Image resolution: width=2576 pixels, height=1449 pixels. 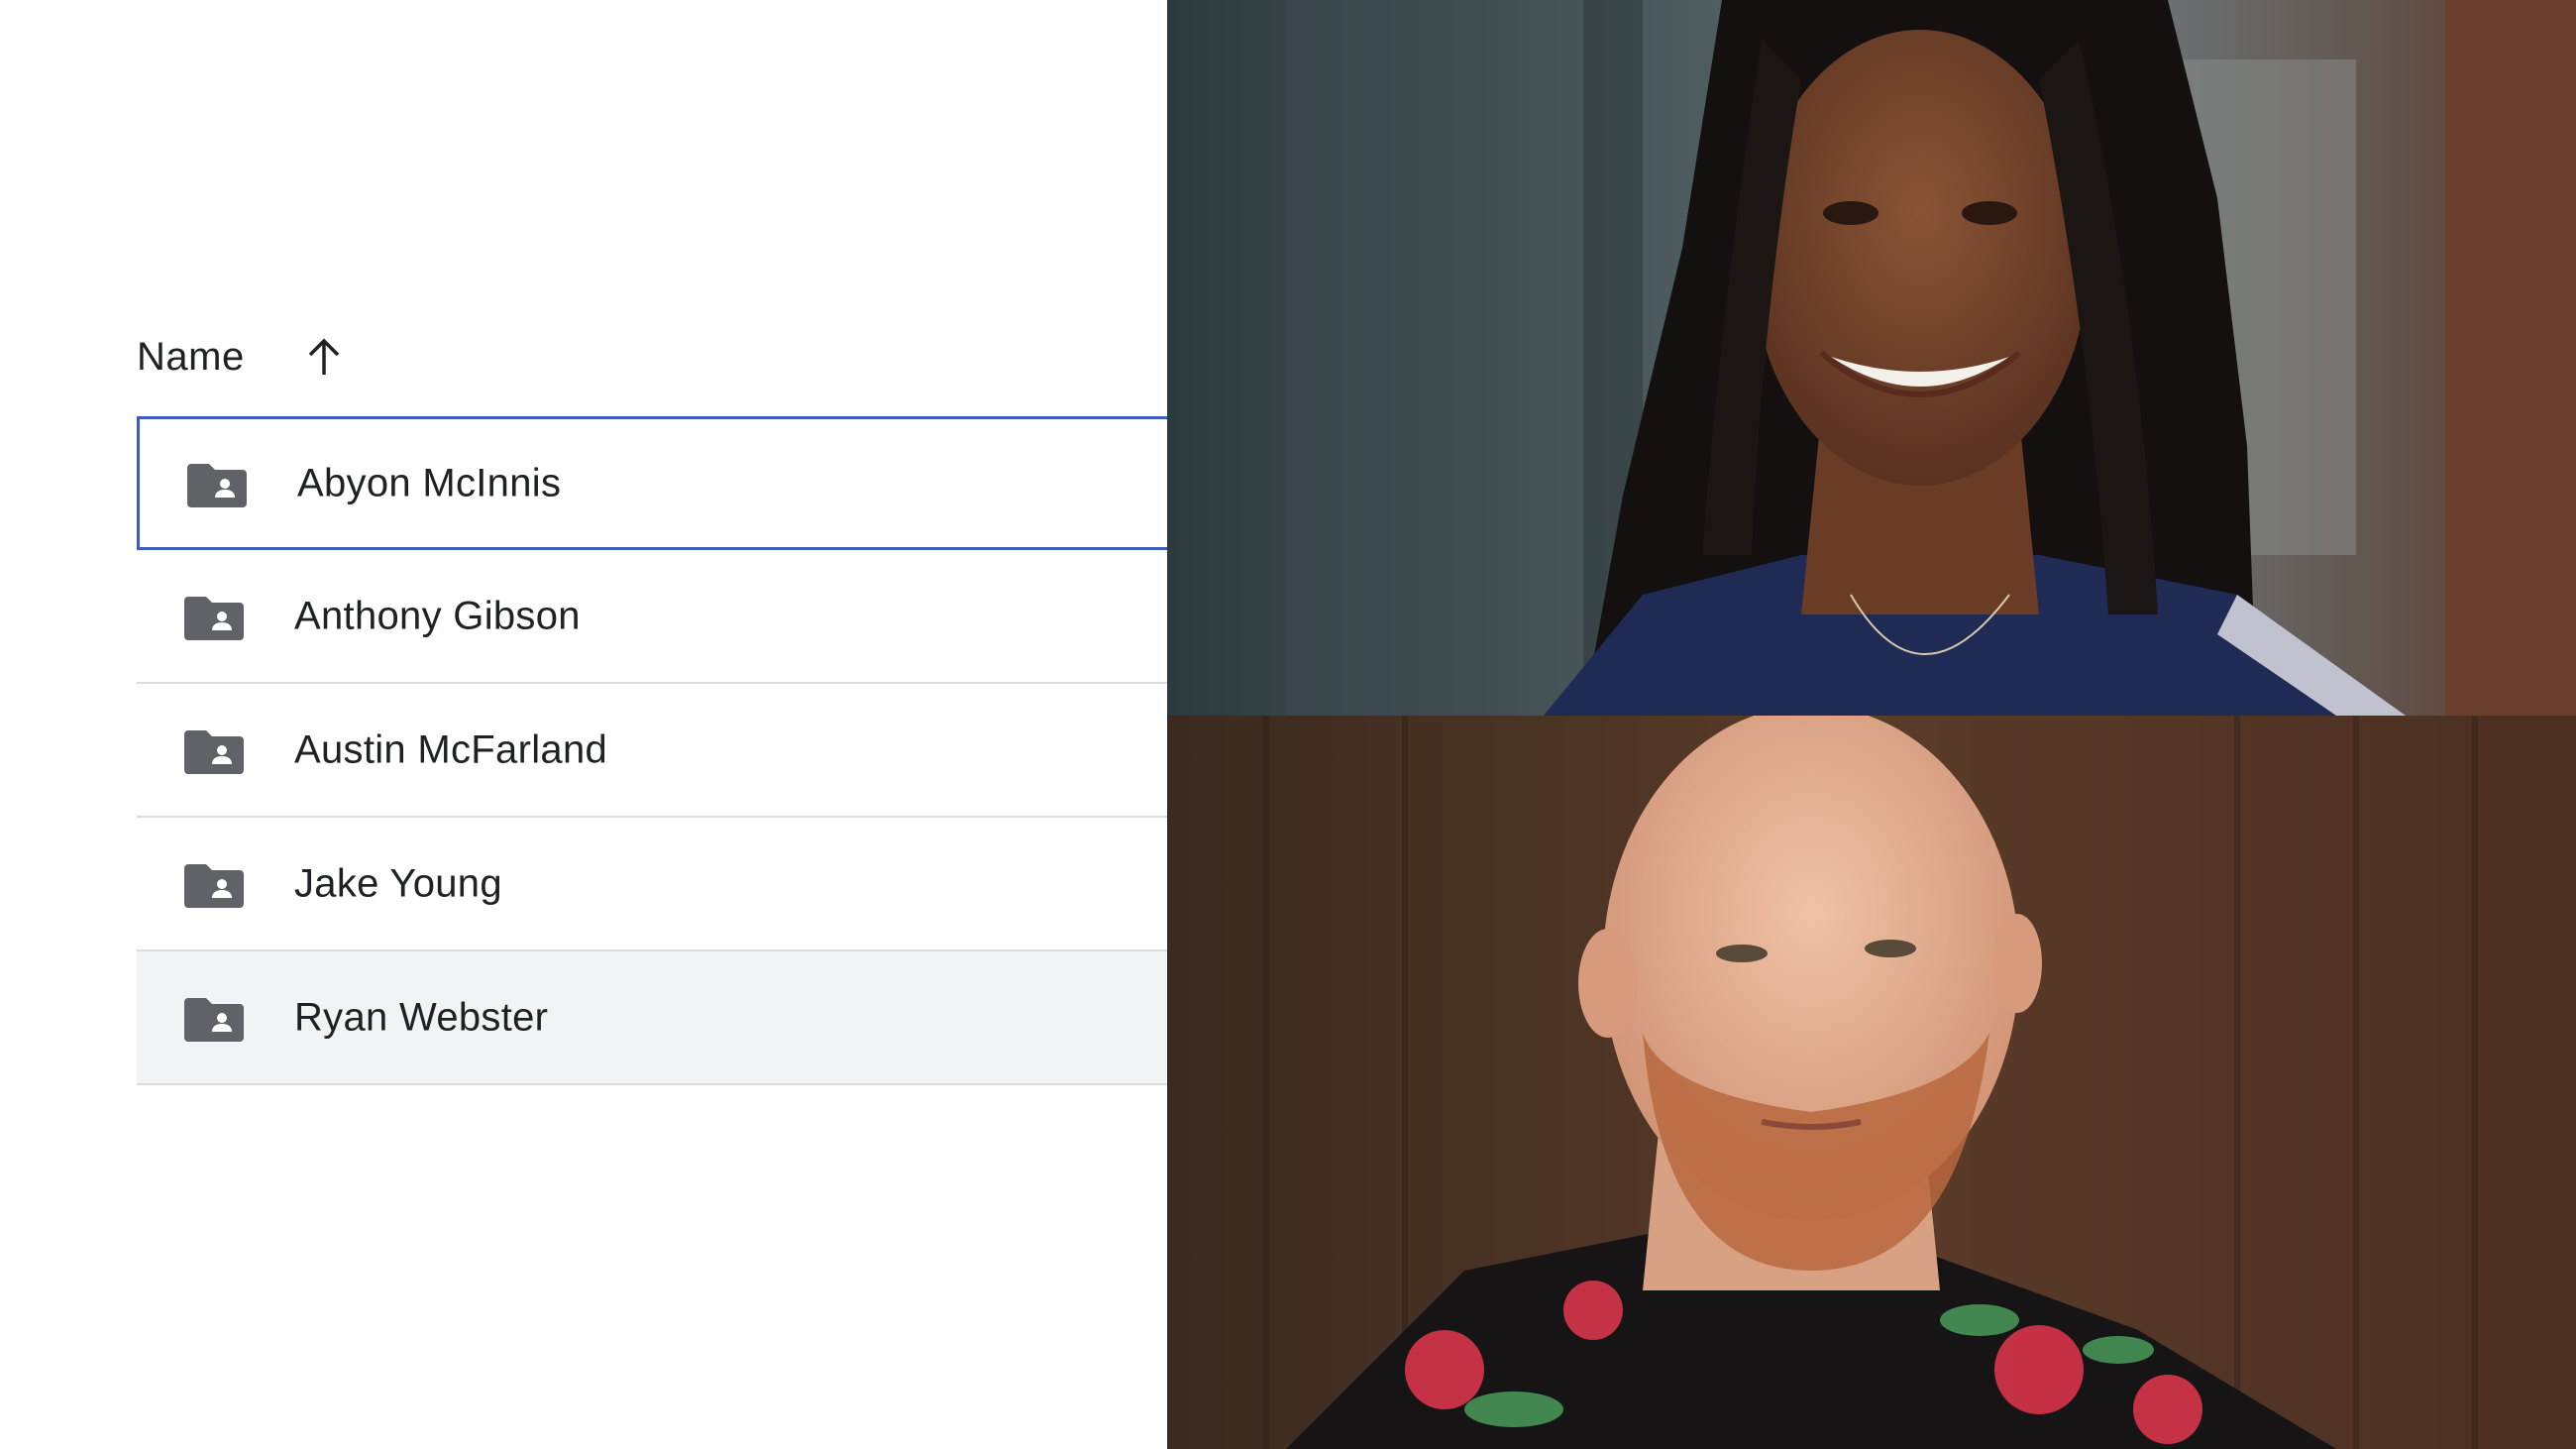 I want to click on list-item: Anthony Gibson, so click(x=652, y=617).